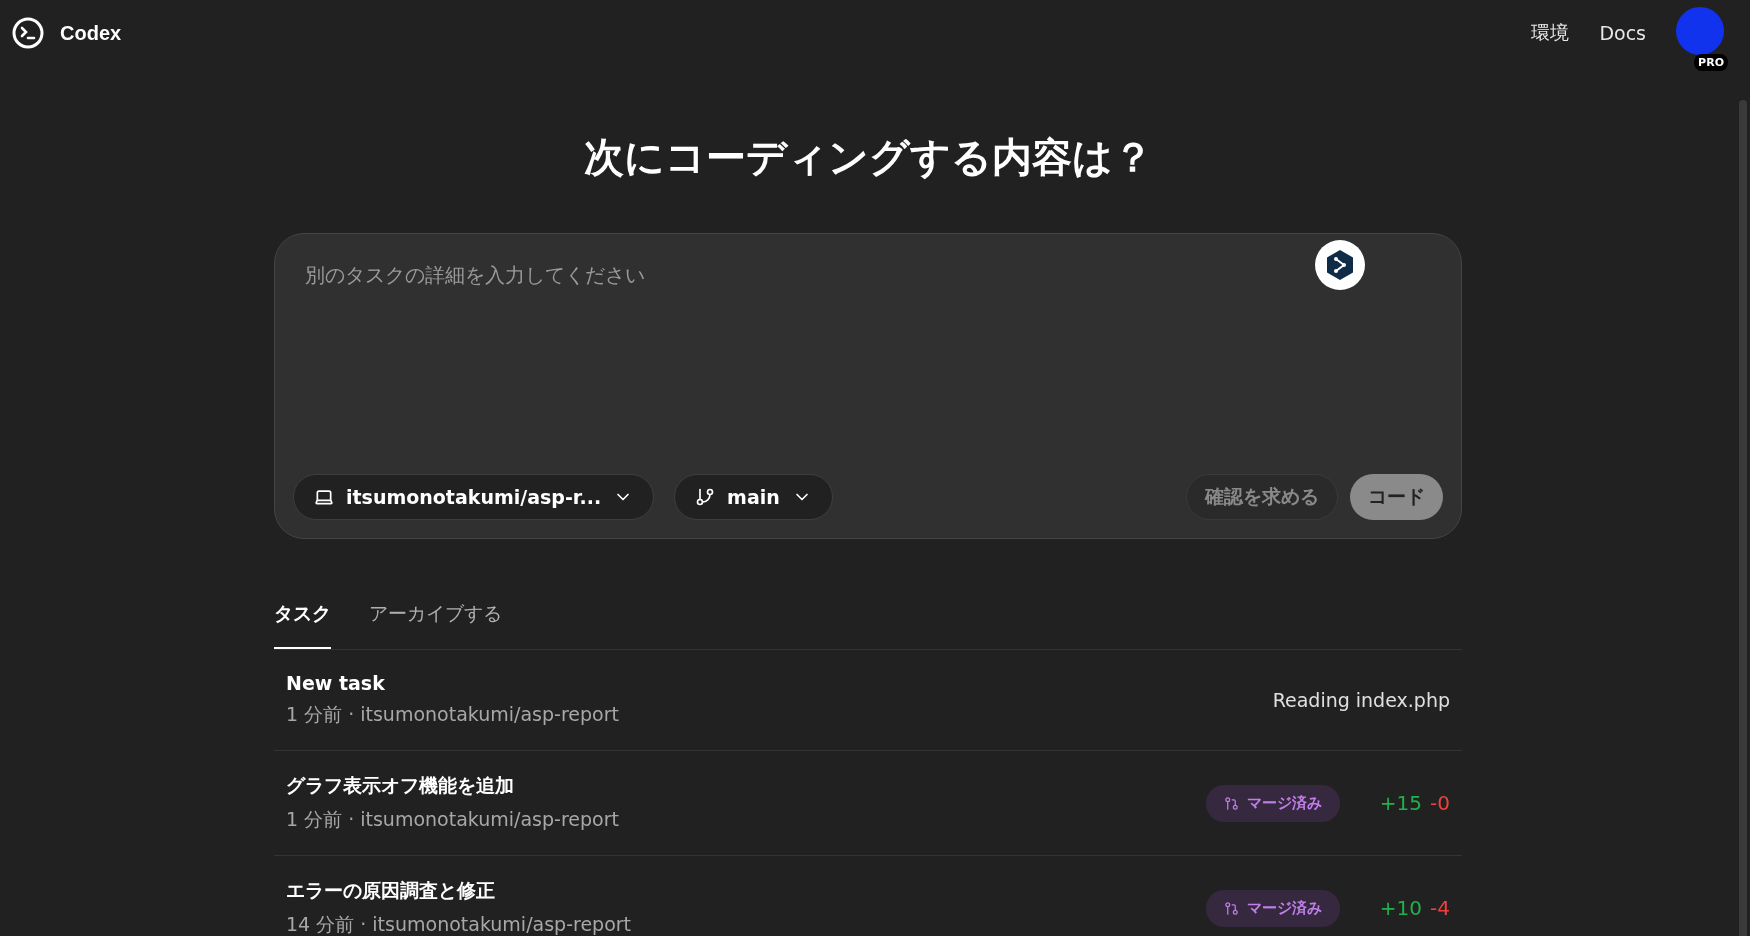 The height and width of the screenshot is (936, 1750). What do you see at coordinates (91, 33) in the screenshot?
I see `brand-name: Codex` at bounding box center [91, 33].